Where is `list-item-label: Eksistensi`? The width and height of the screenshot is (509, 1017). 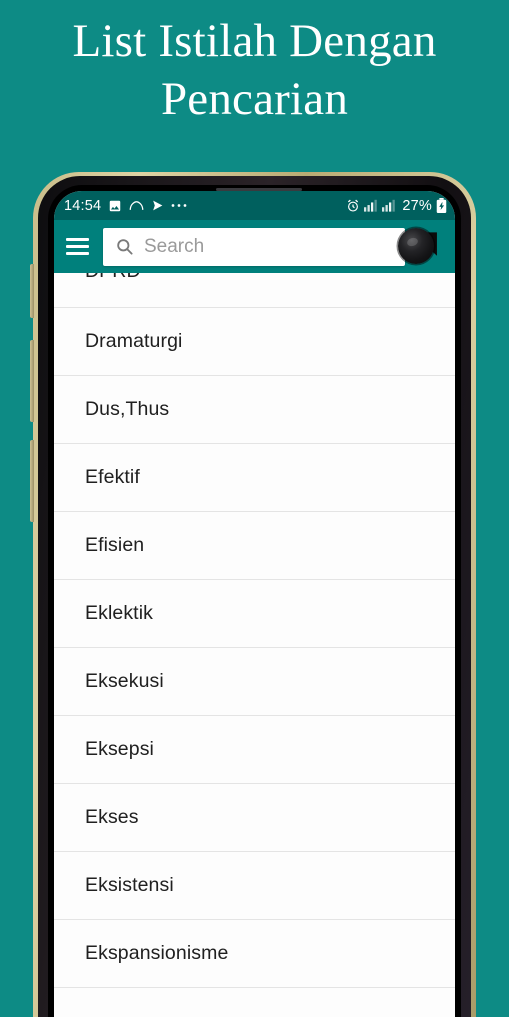 list-item-label: Eksistensi is located at coordinates (129, 885).